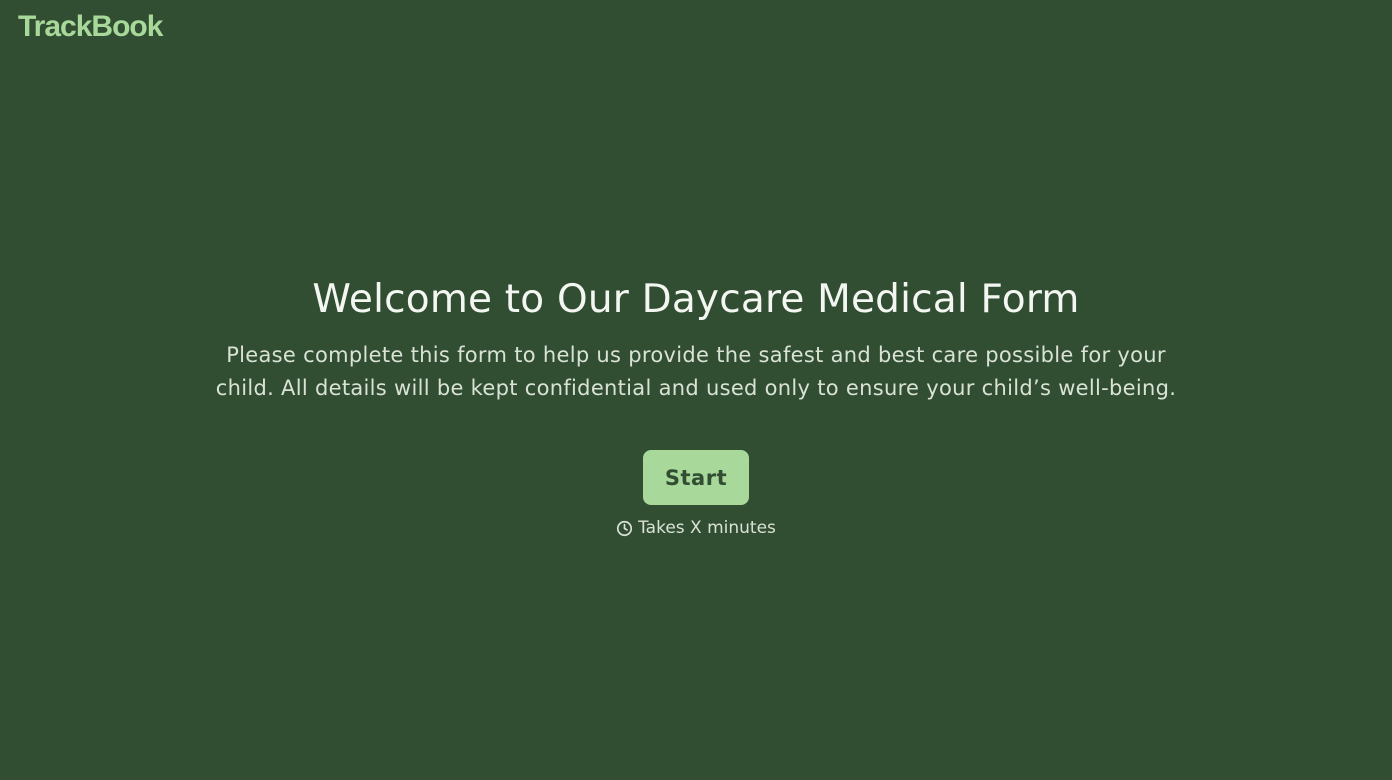 The width and height of the screenshot is (1392, 780). I want to click on clock-icon, so click(625, 528).